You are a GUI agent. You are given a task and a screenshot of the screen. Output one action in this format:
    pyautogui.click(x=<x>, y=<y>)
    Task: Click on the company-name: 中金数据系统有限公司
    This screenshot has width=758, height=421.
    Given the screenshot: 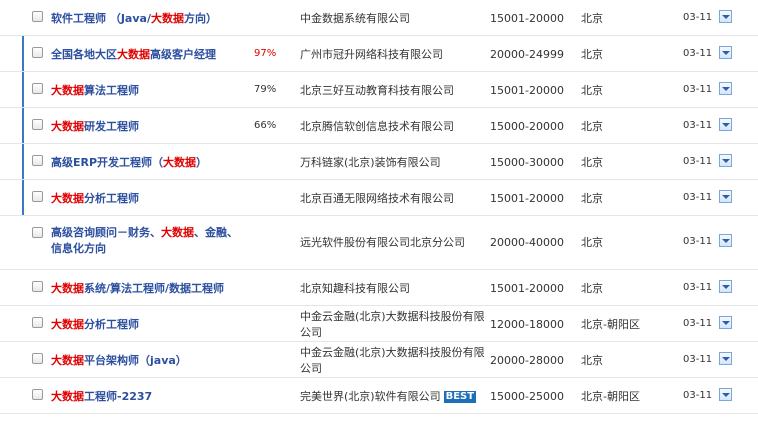 What is the action you would take?
    pyautogui.click(x=393, y=19)
    